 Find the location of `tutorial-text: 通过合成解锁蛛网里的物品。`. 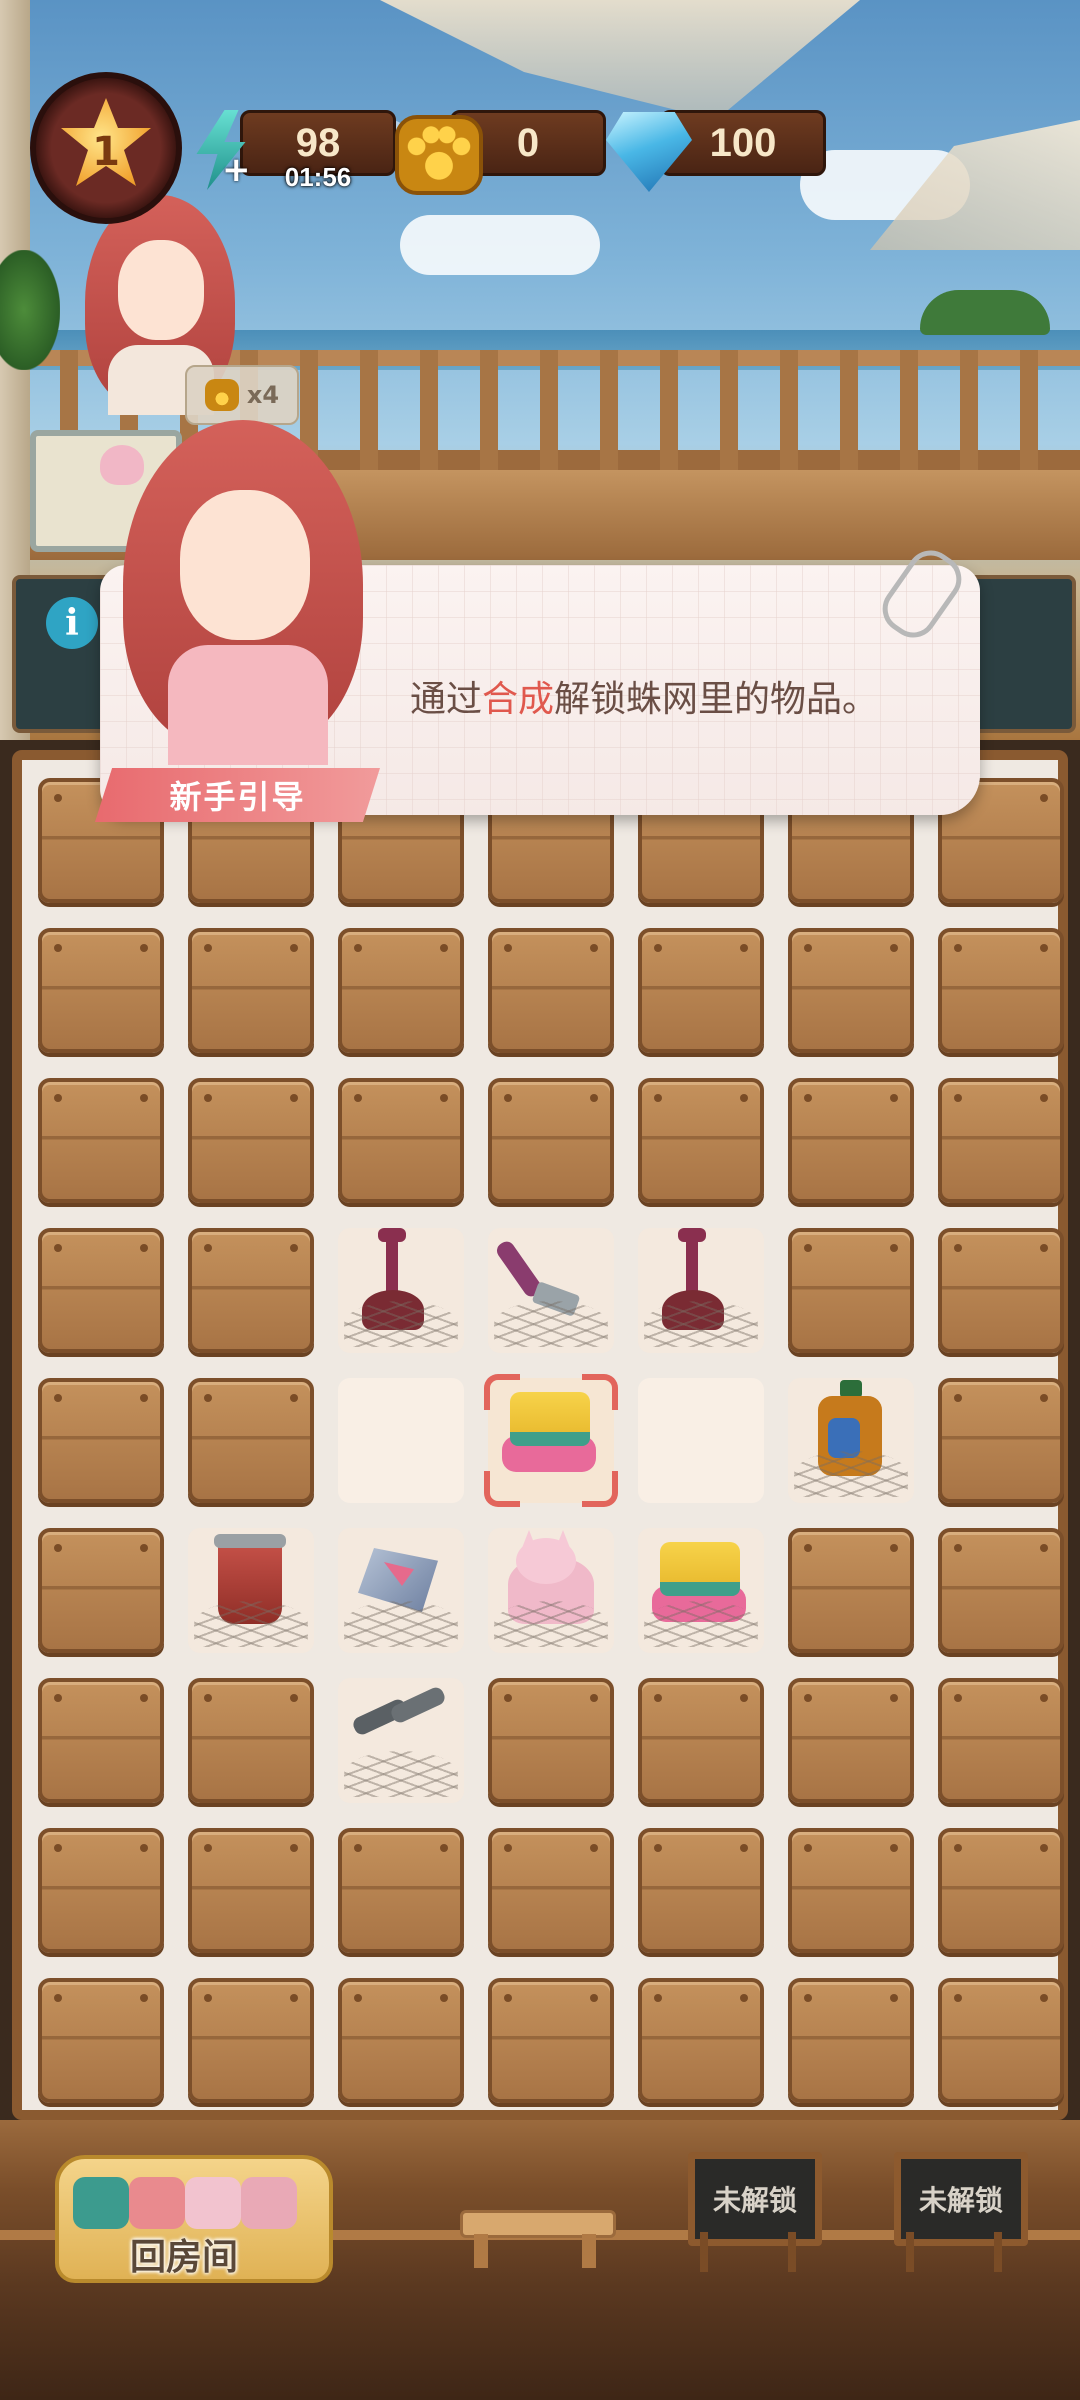

tutorial-text: 通过合成解锁蛛网里的物品。 is located at coordinates (644, 696).